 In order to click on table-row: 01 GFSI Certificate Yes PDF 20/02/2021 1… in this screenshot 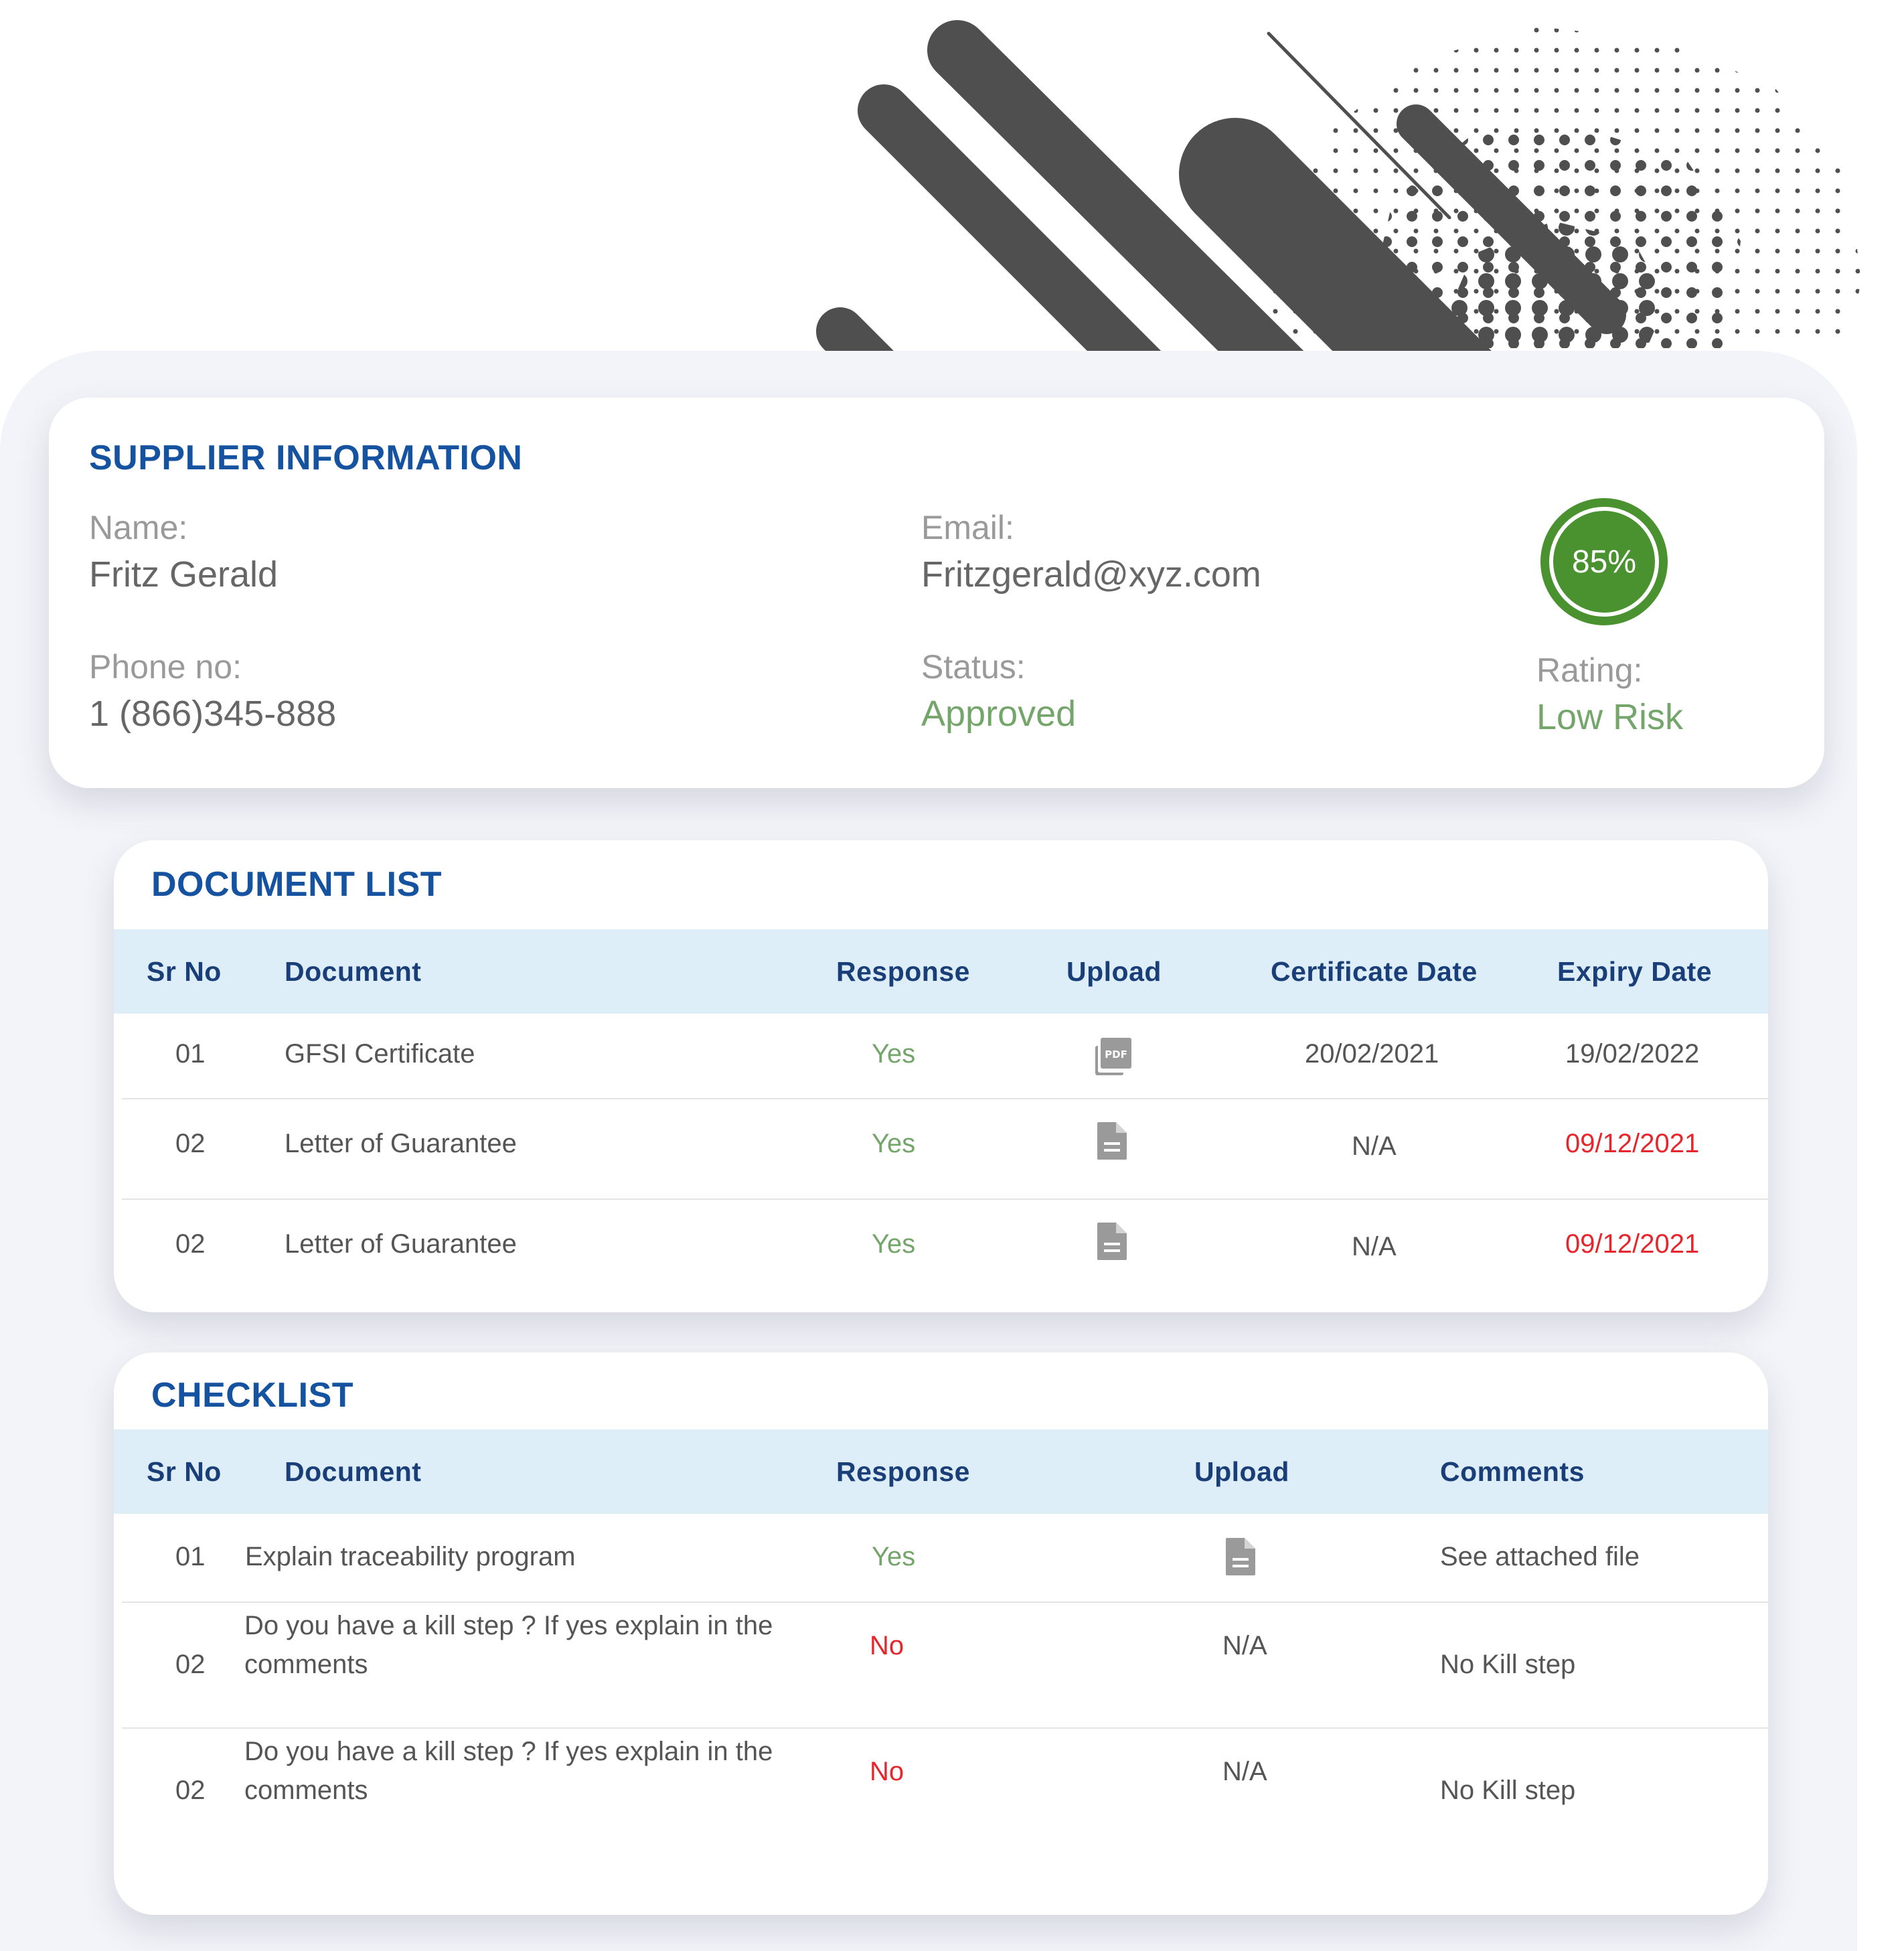, I will do `click(945, 1056)`.